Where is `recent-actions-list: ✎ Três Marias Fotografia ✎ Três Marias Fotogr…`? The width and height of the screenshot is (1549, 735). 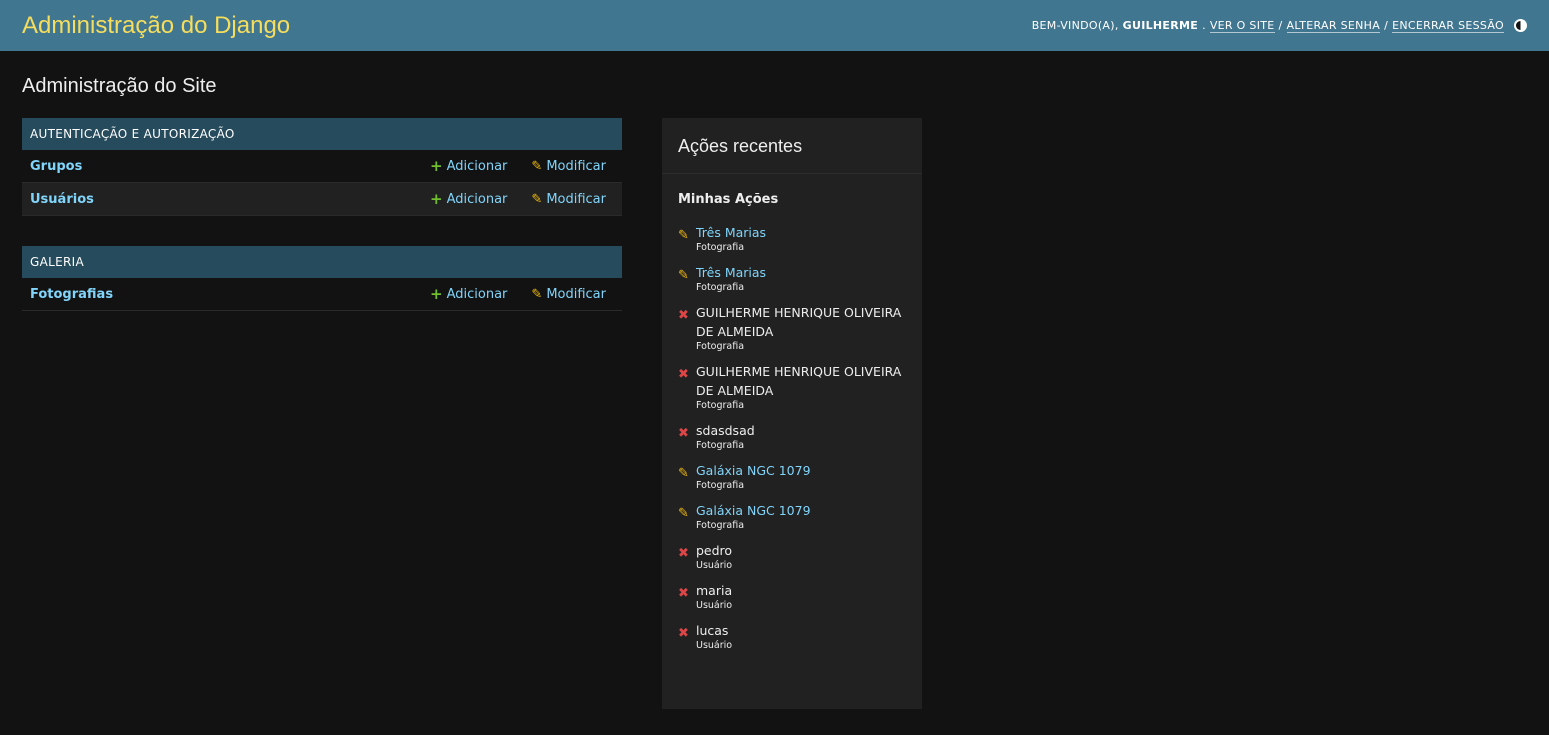
recent-actions-list: ✎ Três Marias Fotografia ✎ Três Marias Fotogr… is located at coordinates (792, 436).